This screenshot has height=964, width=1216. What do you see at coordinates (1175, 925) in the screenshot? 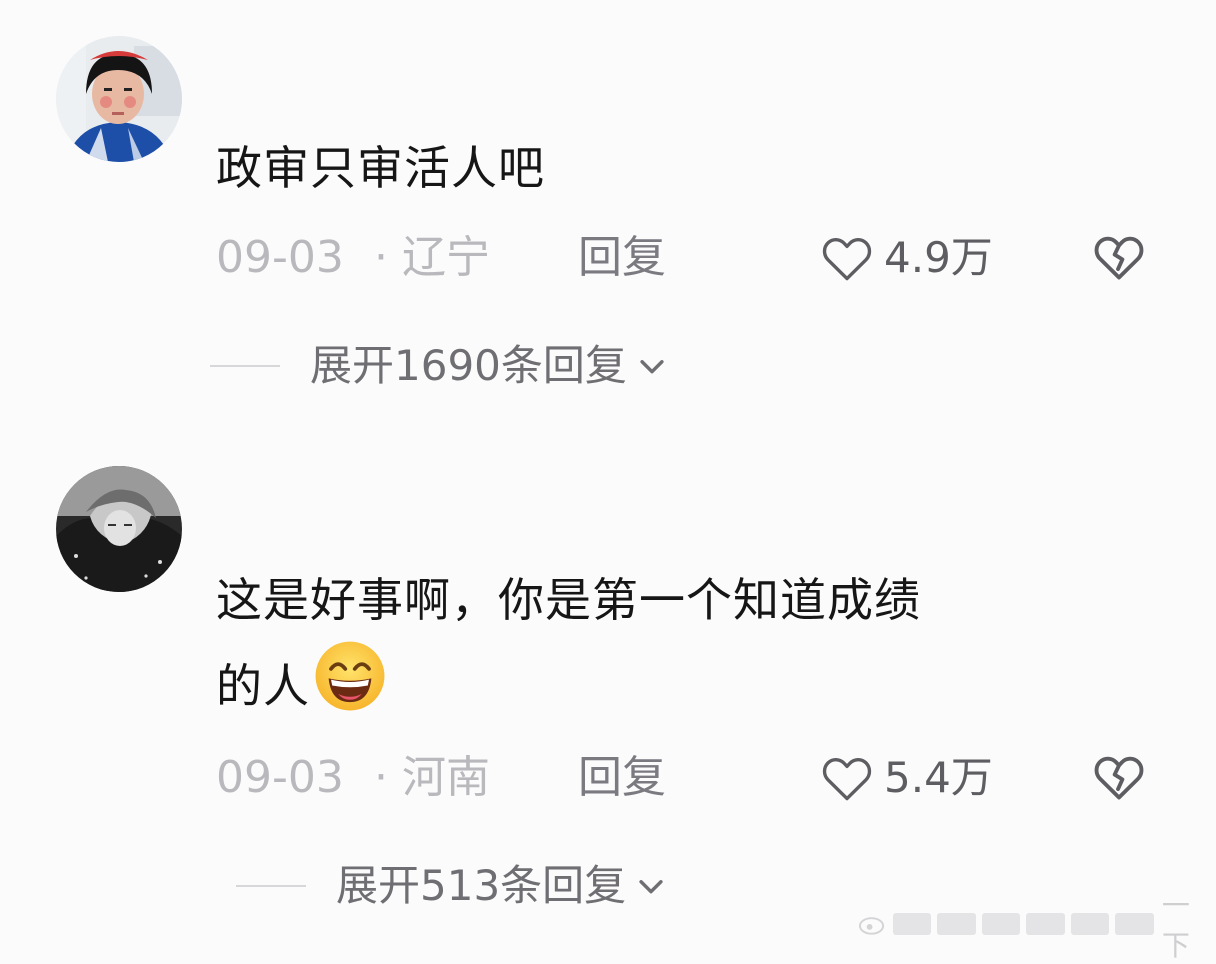
I see `watermark-text: 一下` at bounding box center [1175, 925].